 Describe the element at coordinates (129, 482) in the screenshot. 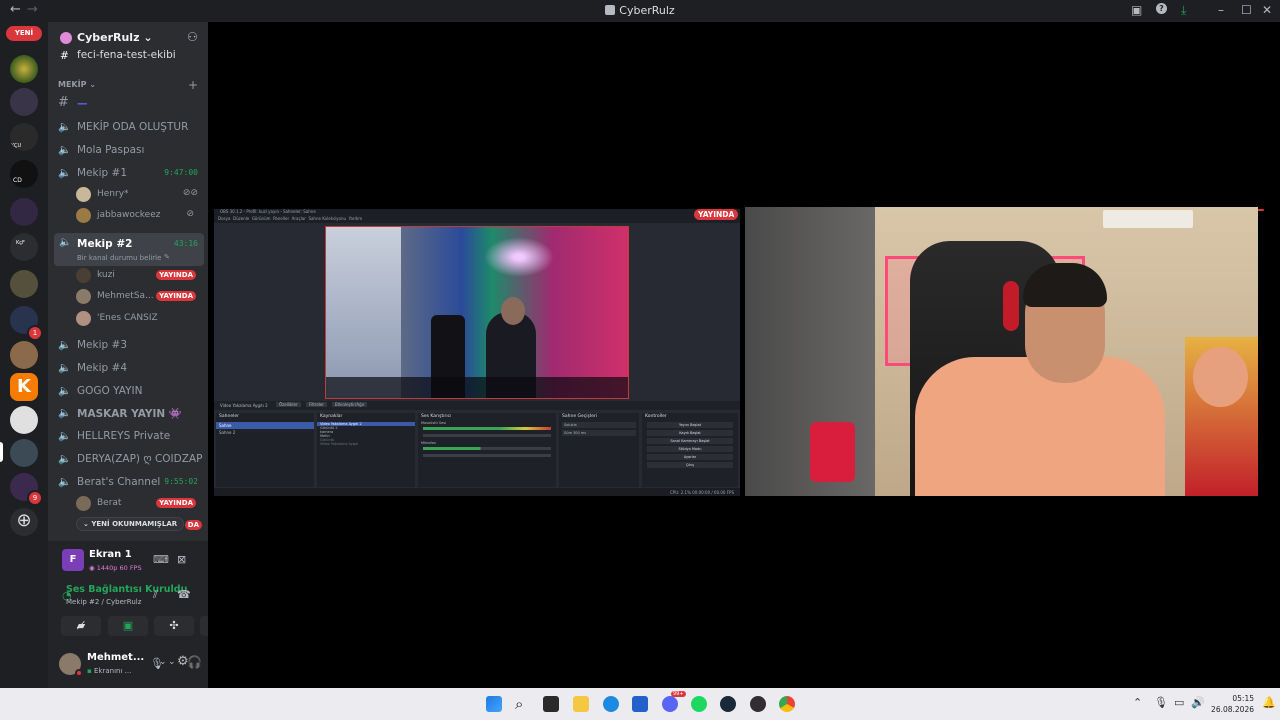

I see `voice-channel: 🔈 Berat's Channel 9:55:02` at that location.